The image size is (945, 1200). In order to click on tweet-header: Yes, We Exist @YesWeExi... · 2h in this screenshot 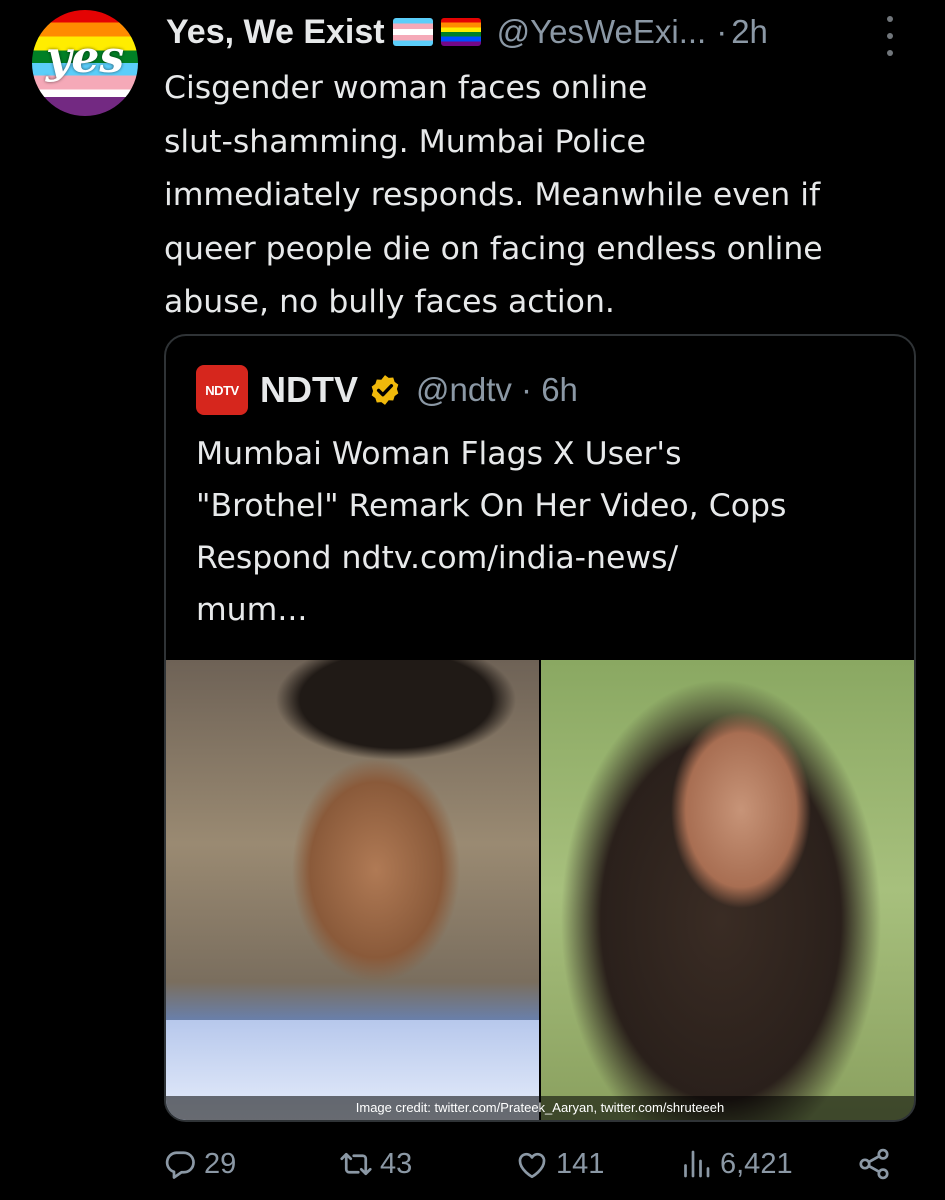, I will do `click(467, 32)`.